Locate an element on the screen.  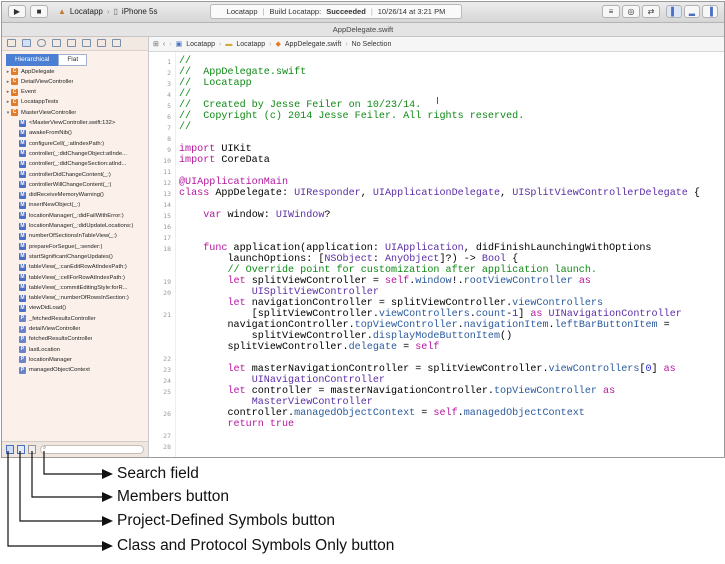
search-field-leader is located at coordinates (73, 463).